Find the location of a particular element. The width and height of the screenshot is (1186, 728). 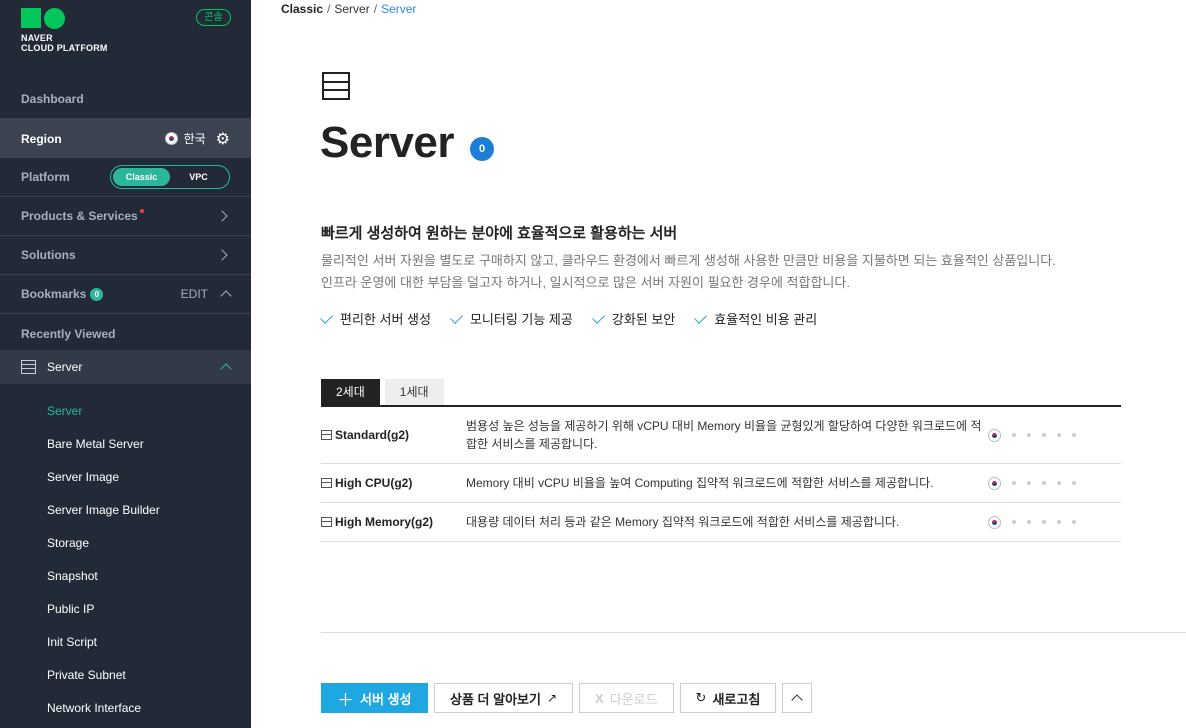

sidebar-item-solutions: Solutions is located at coordinates (125, 255).